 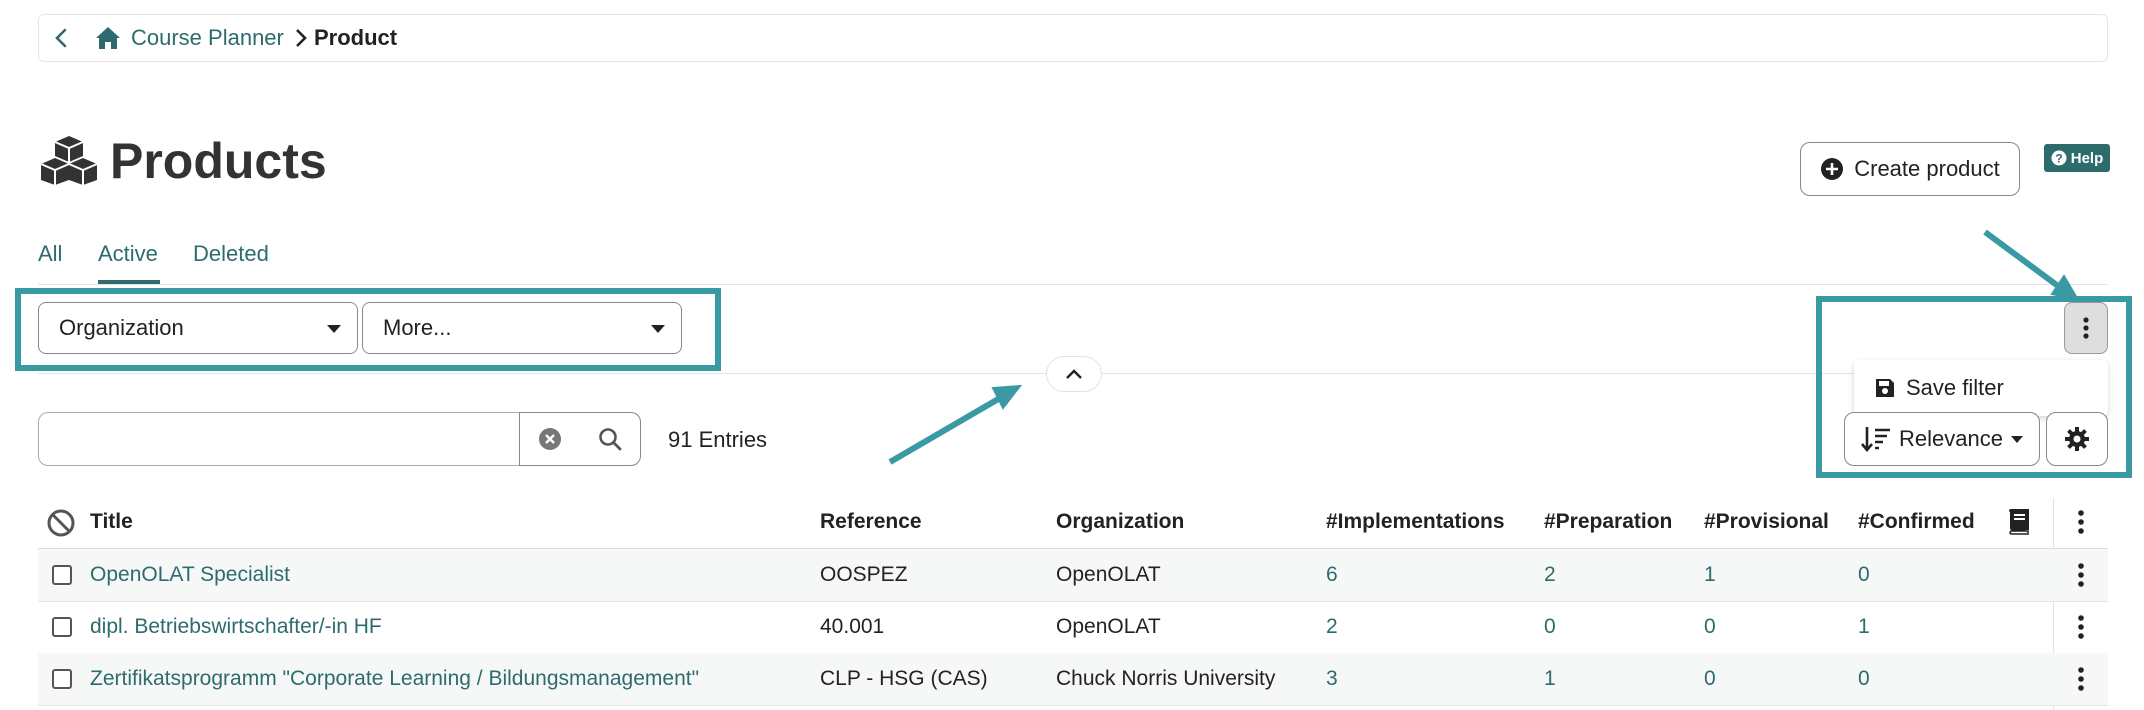 What do you see at coordinates (1608, 522) in the screenshot?
I see `column-header-preparation: #Preparation` at bounding box center [1608, 522].